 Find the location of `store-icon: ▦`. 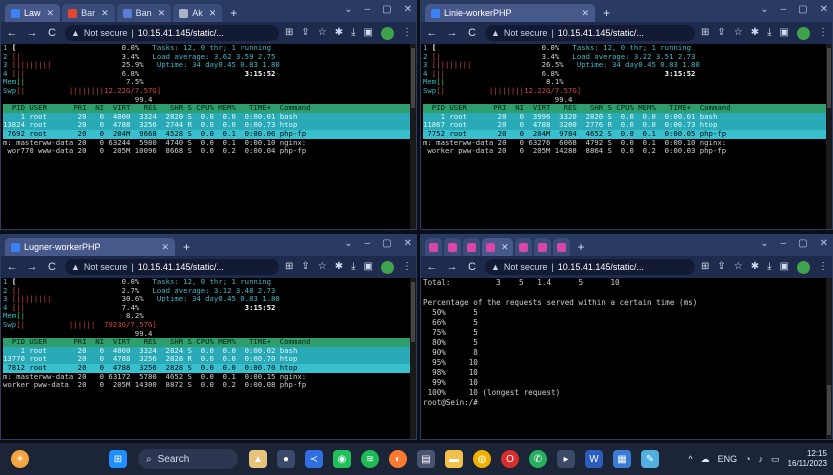

store-icon: ▦ is located at coordinates (622, 459).